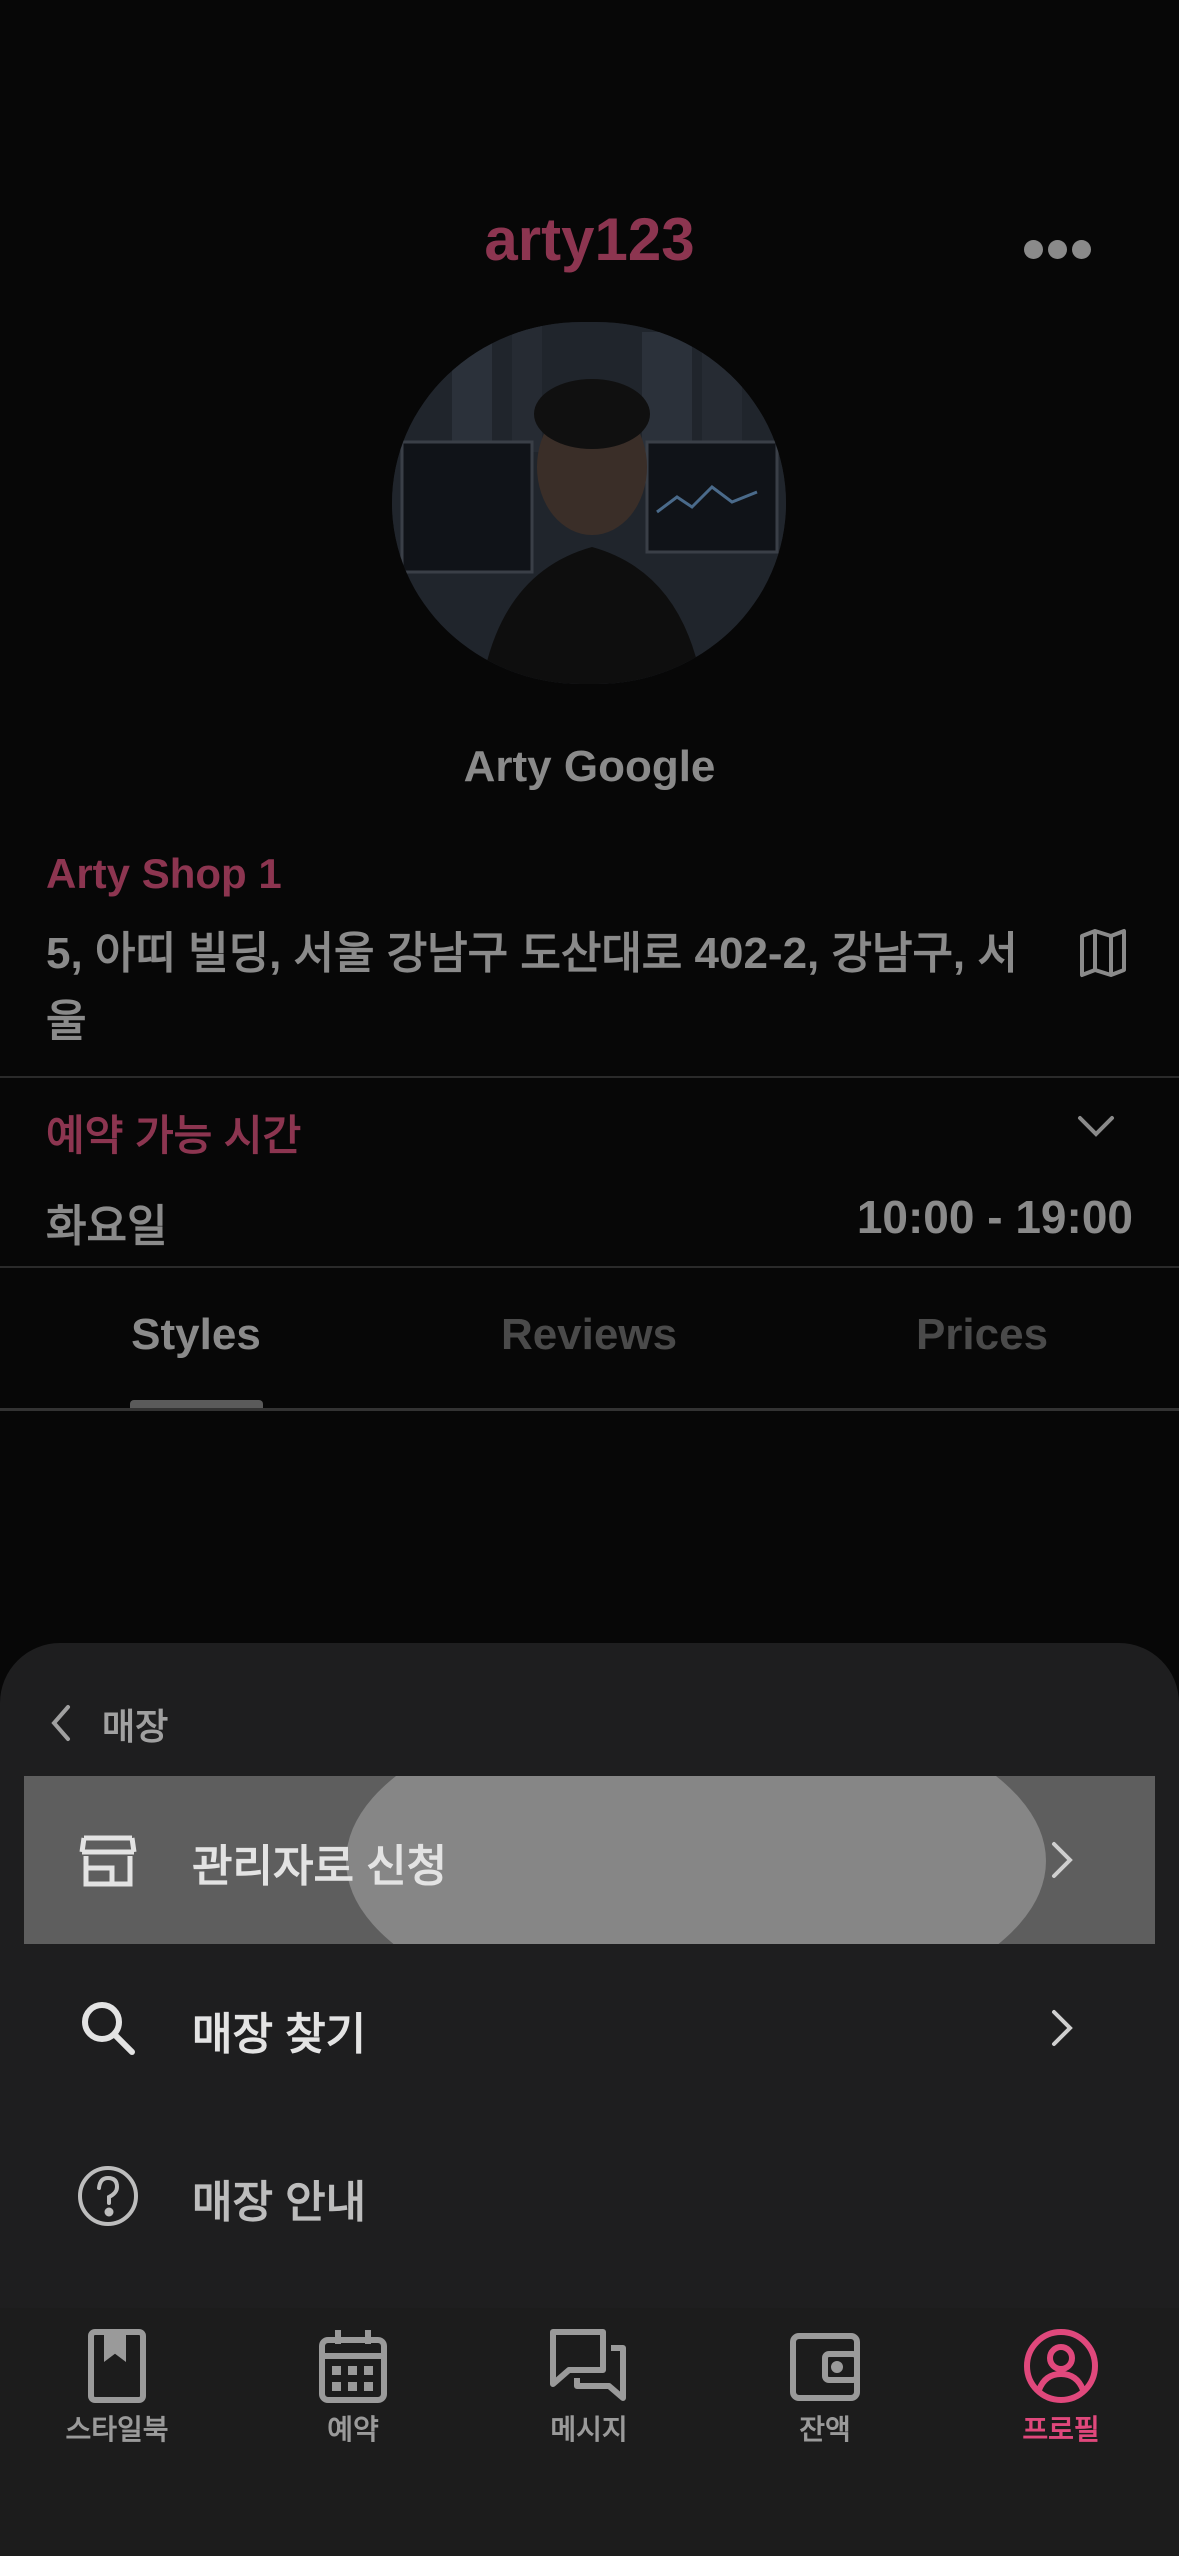 The width and height of the screenshot is (1179, 2556). I want to click on tab-styles: Styles, so click(196, 1335).